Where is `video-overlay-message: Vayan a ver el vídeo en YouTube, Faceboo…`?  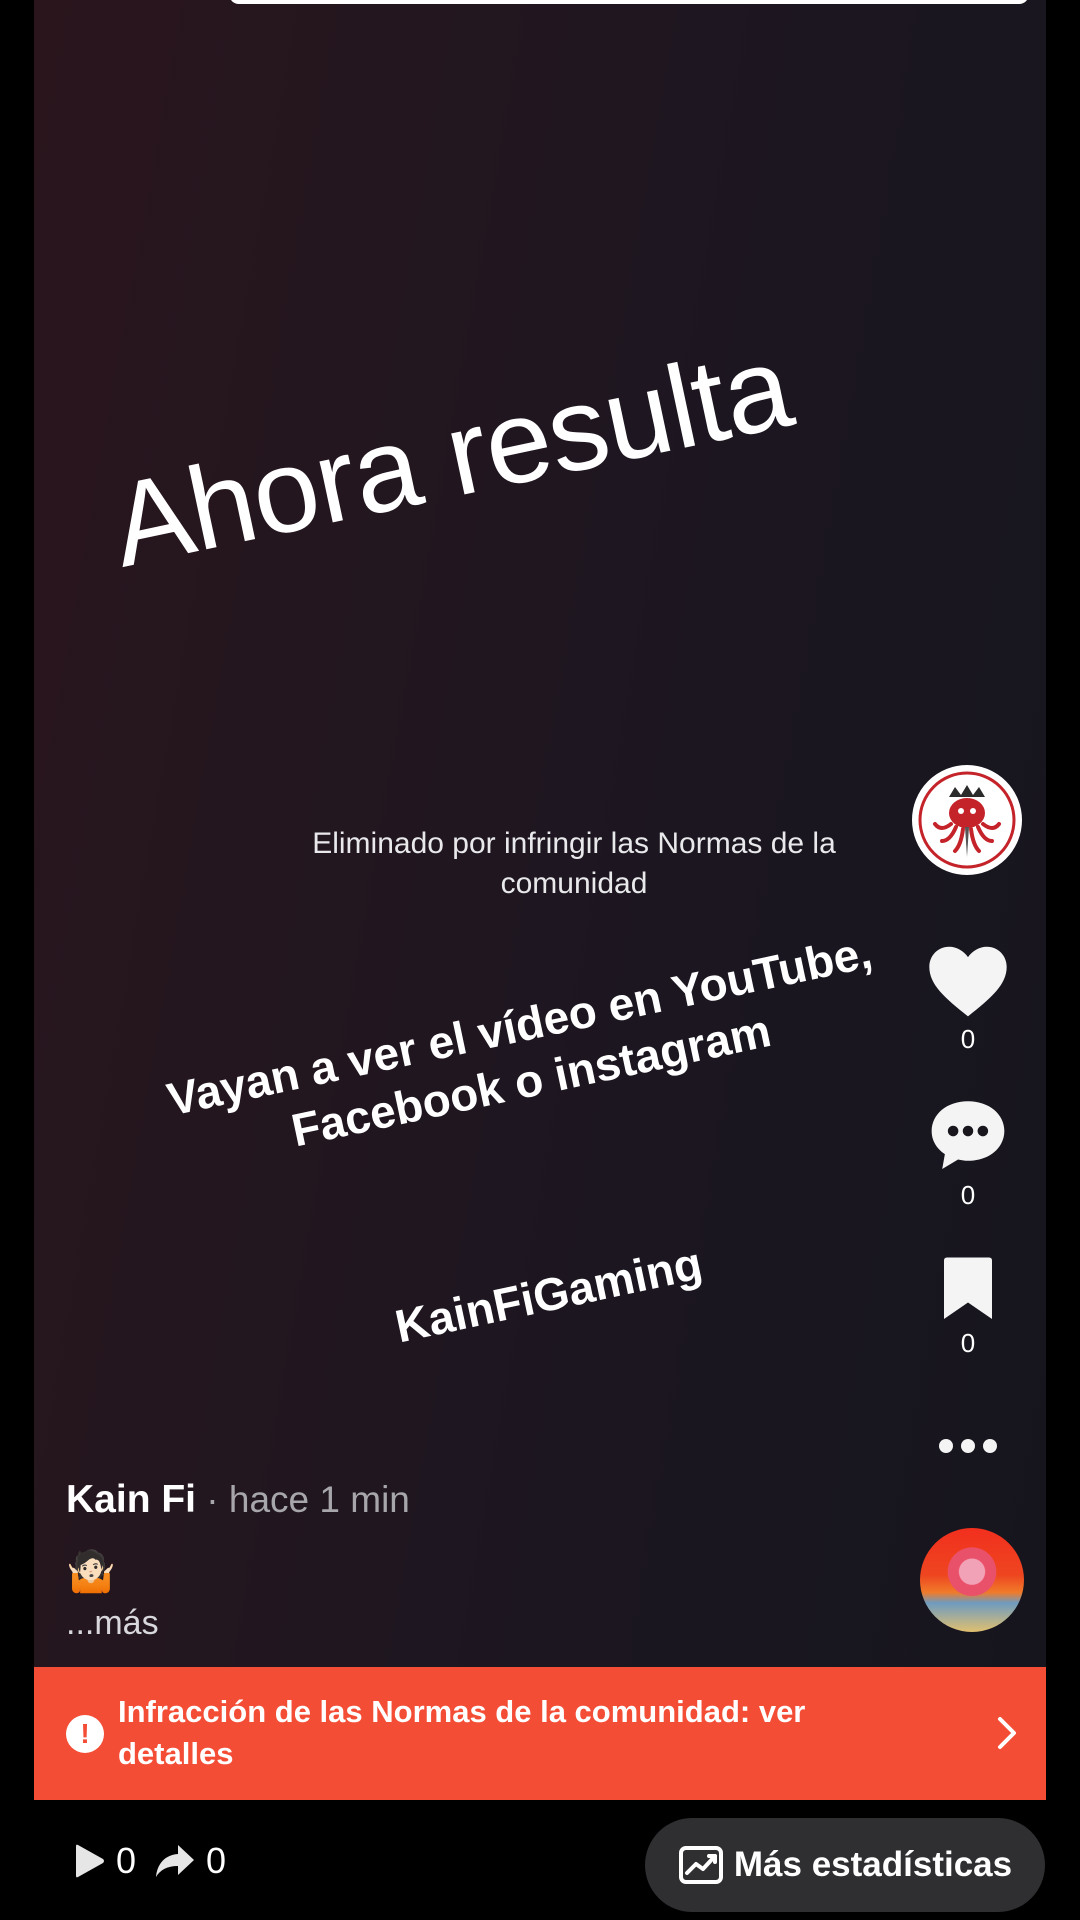 video-overlay-message: Vayan a ver el vídeo en YouTube, Faceboo… is located at coordinates (525, 1053).